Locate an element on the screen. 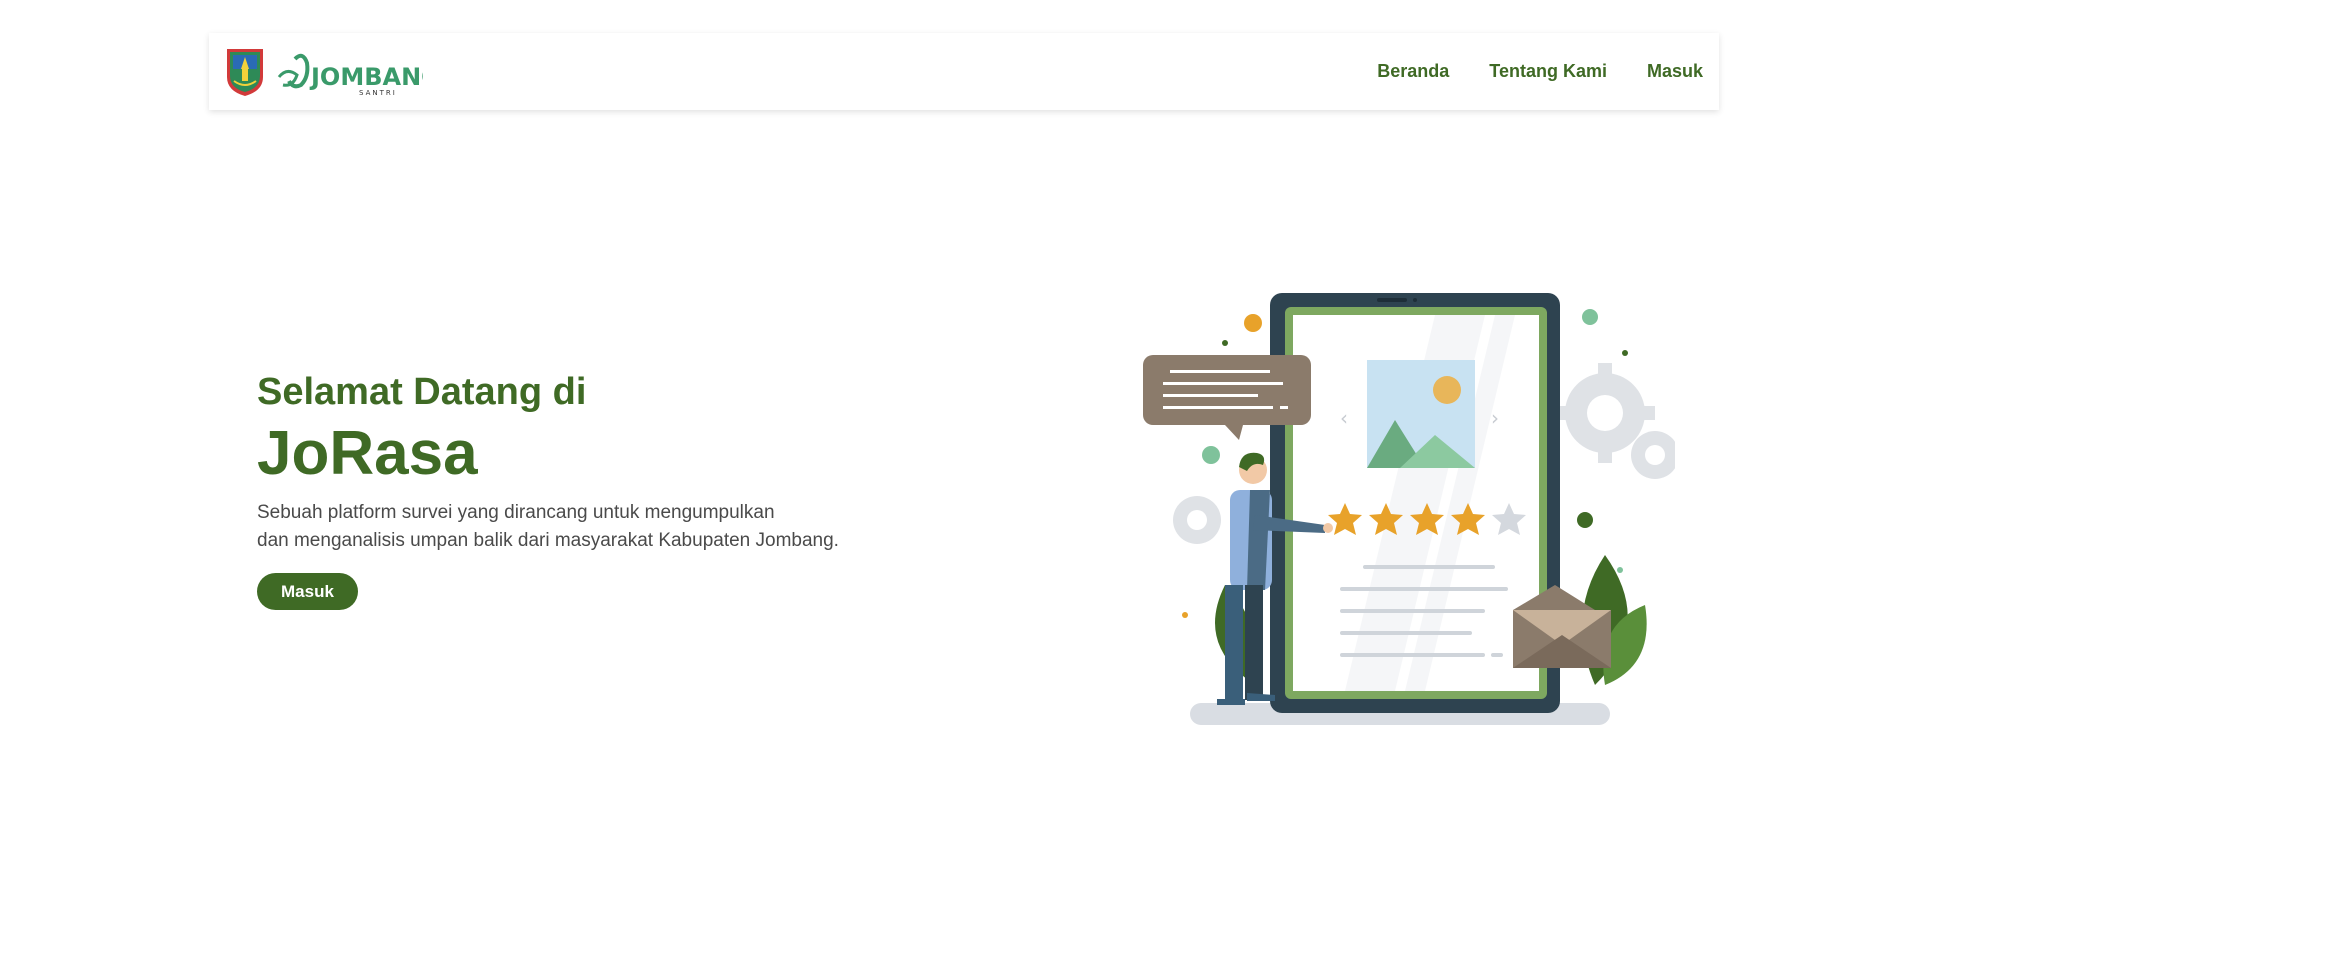 Image resolution: width=2332 pixels, height=960 pixels. hero-greeting: Selamat Datang di is located at coordinates (422, 392).